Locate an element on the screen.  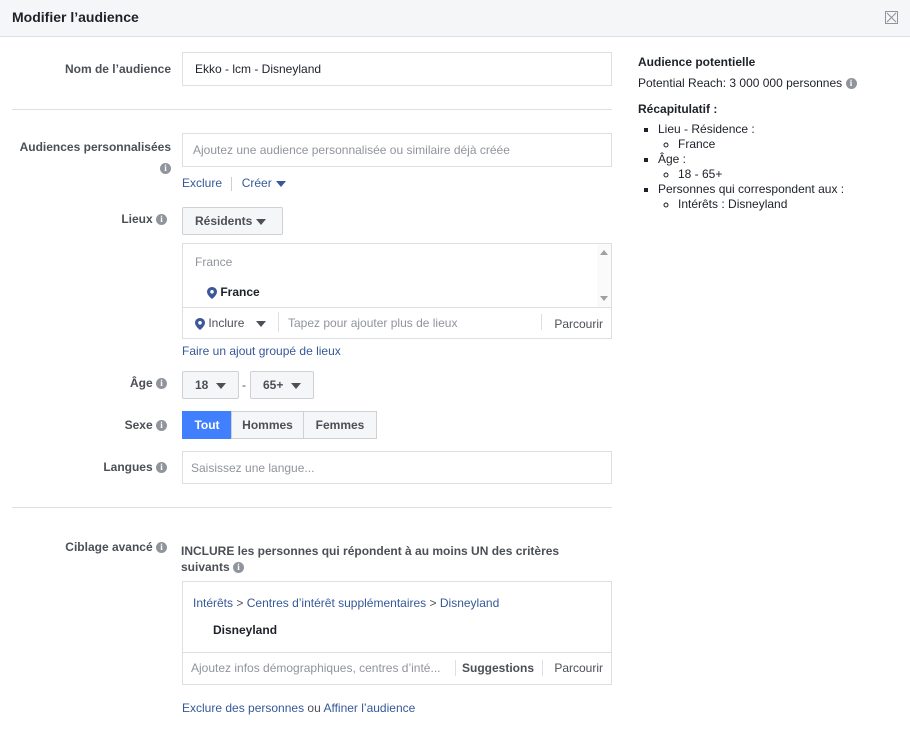
detailed-targeting-label: Ciblage avancé i is located at coordinates (89, 547).